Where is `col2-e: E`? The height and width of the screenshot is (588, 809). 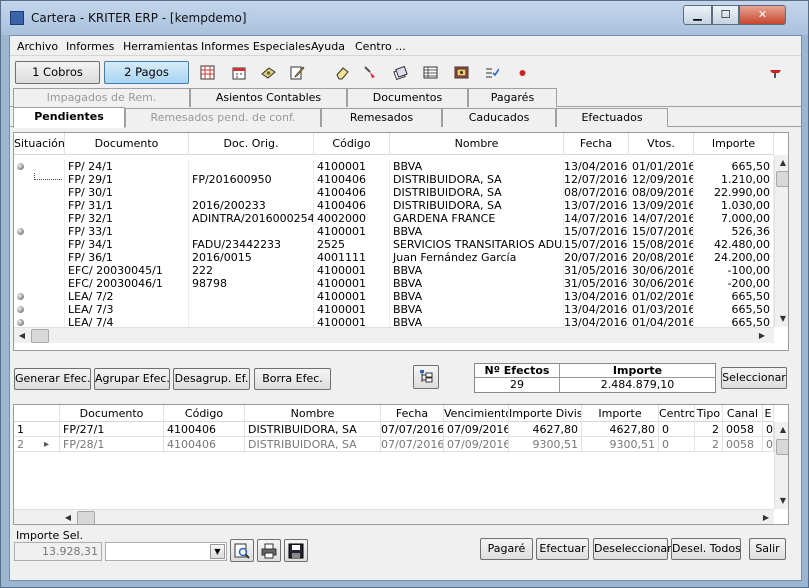 col2-e: E is located at coordinates (768, 413).